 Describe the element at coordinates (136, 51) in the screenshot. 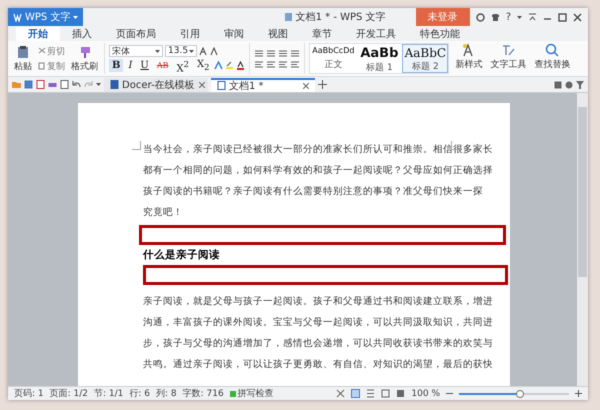

I see `font-family-dropdown: 宋体` at that location.